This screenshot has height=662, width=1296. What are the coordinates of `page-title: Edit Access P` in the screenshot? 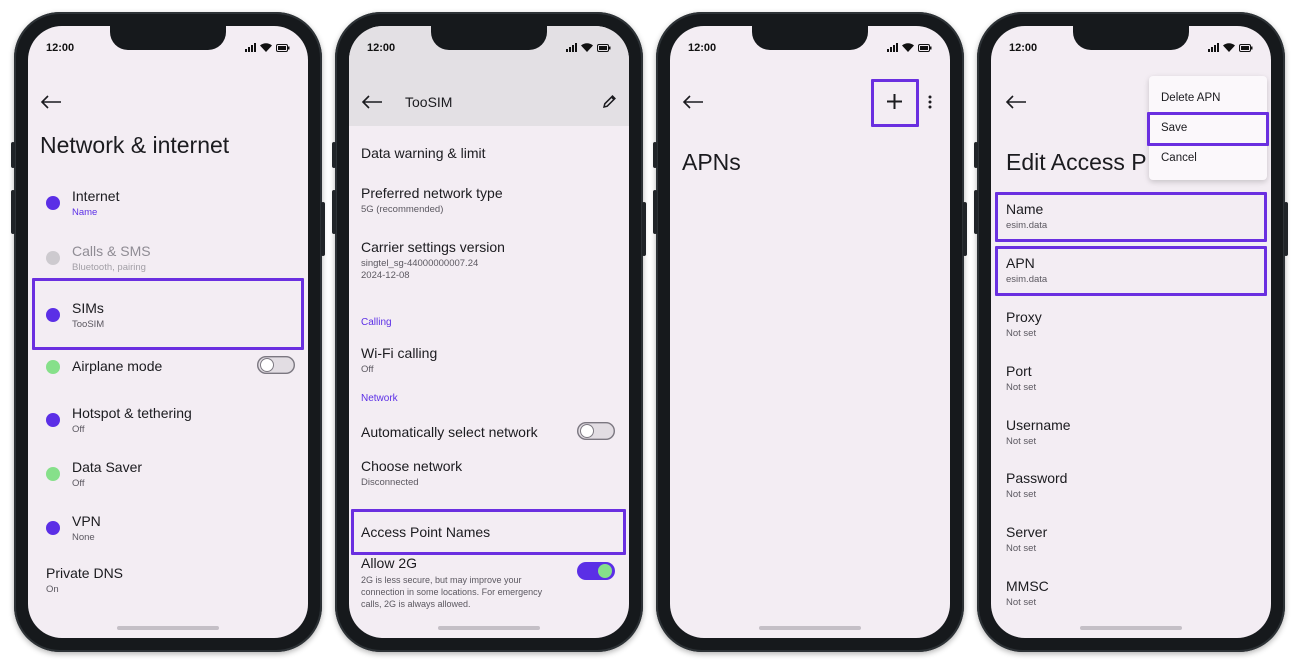 It's located at (1076, 162).